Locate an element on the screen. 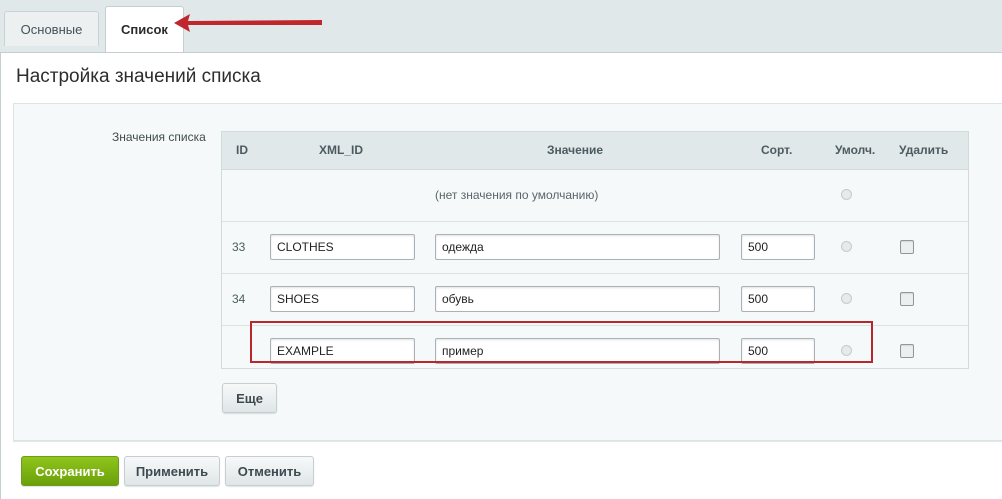 The image size is (1002, 499). page-title: Настройка значений списка is located at coordinates (138, 76).